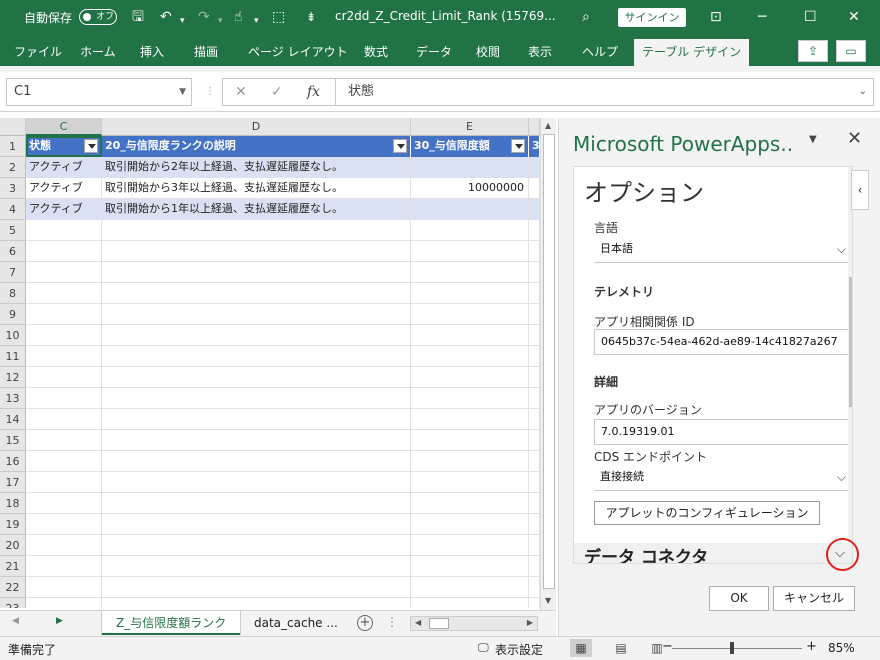  Describe the element at coordinates (483, 648) in the screenshot. I see `display-settings-icon: 🖵` at that location.